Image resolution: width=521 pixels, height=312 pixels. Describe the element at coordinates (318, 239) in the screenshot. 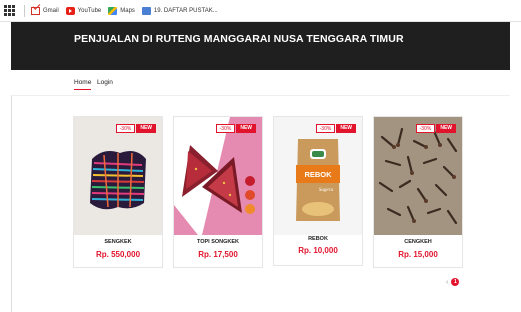

I see `product-name: REBOK` at that location.